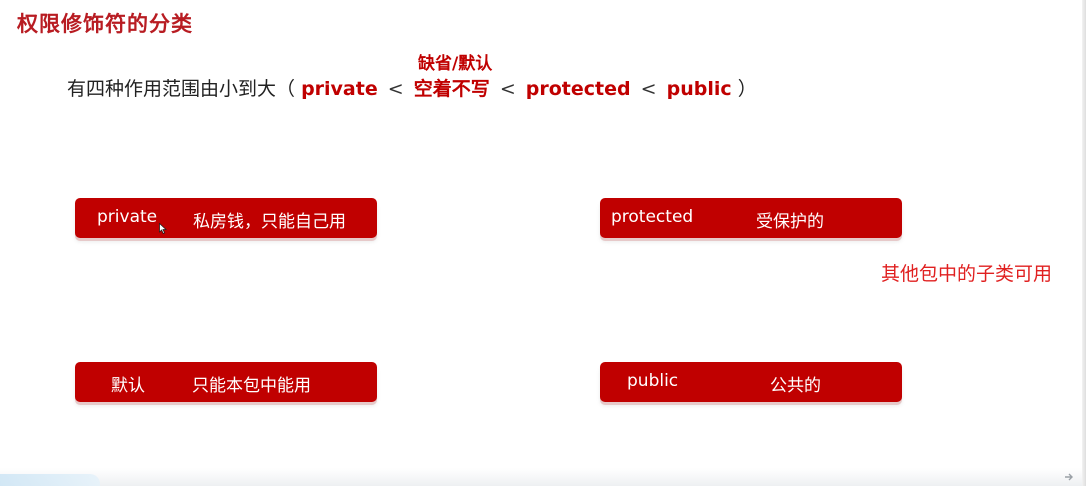  I want to click on description-suffix: ）, so click(747, 89).